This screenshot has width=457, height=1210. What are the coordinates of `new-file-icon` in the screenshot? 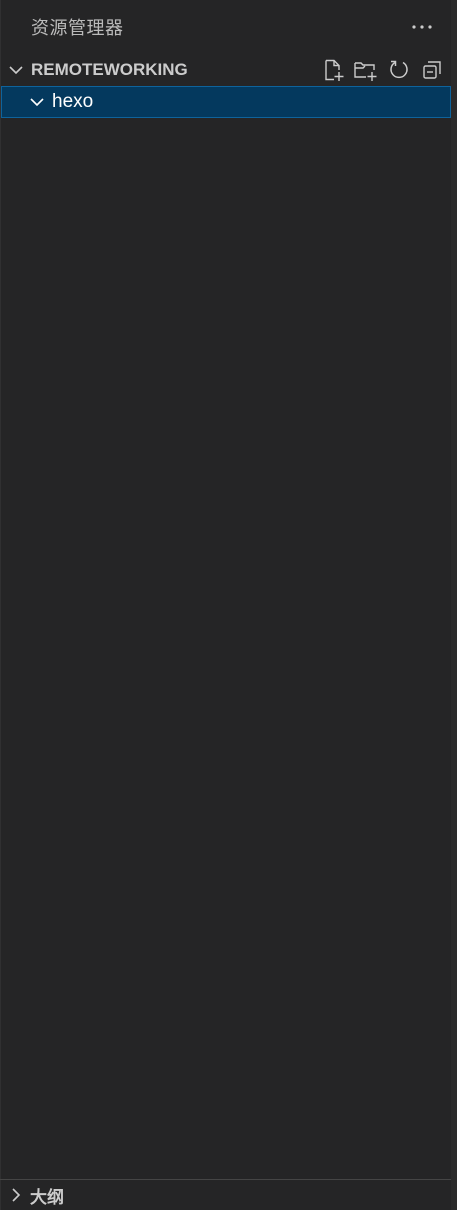 It's located at (334, 70).